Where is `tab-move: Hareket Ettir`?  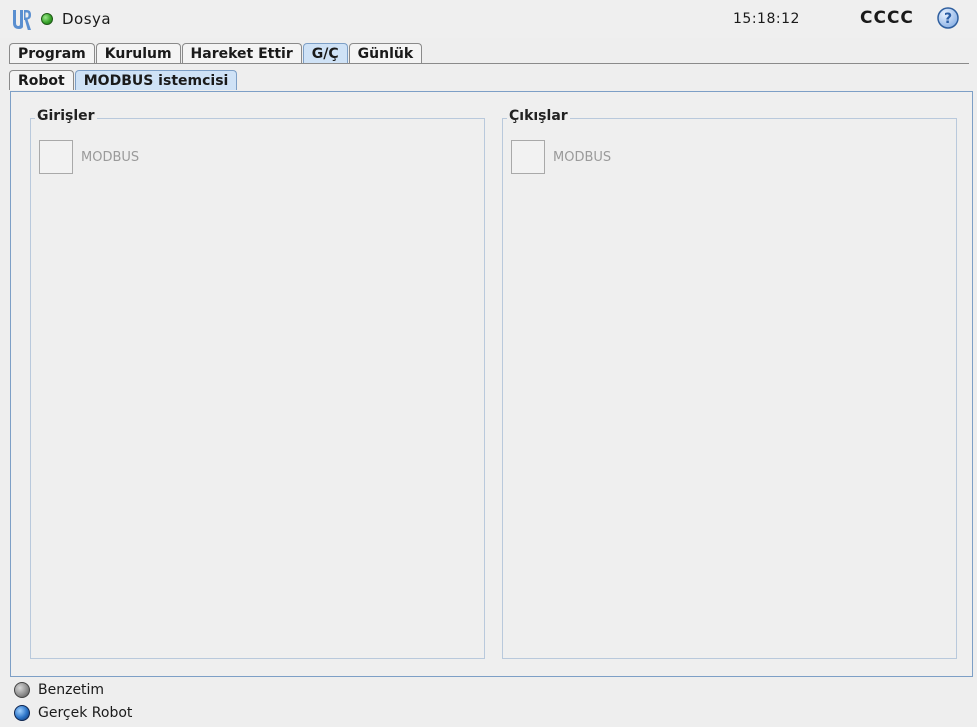 tab-move: Hareket Ettir is located at coordinates (241, 53).